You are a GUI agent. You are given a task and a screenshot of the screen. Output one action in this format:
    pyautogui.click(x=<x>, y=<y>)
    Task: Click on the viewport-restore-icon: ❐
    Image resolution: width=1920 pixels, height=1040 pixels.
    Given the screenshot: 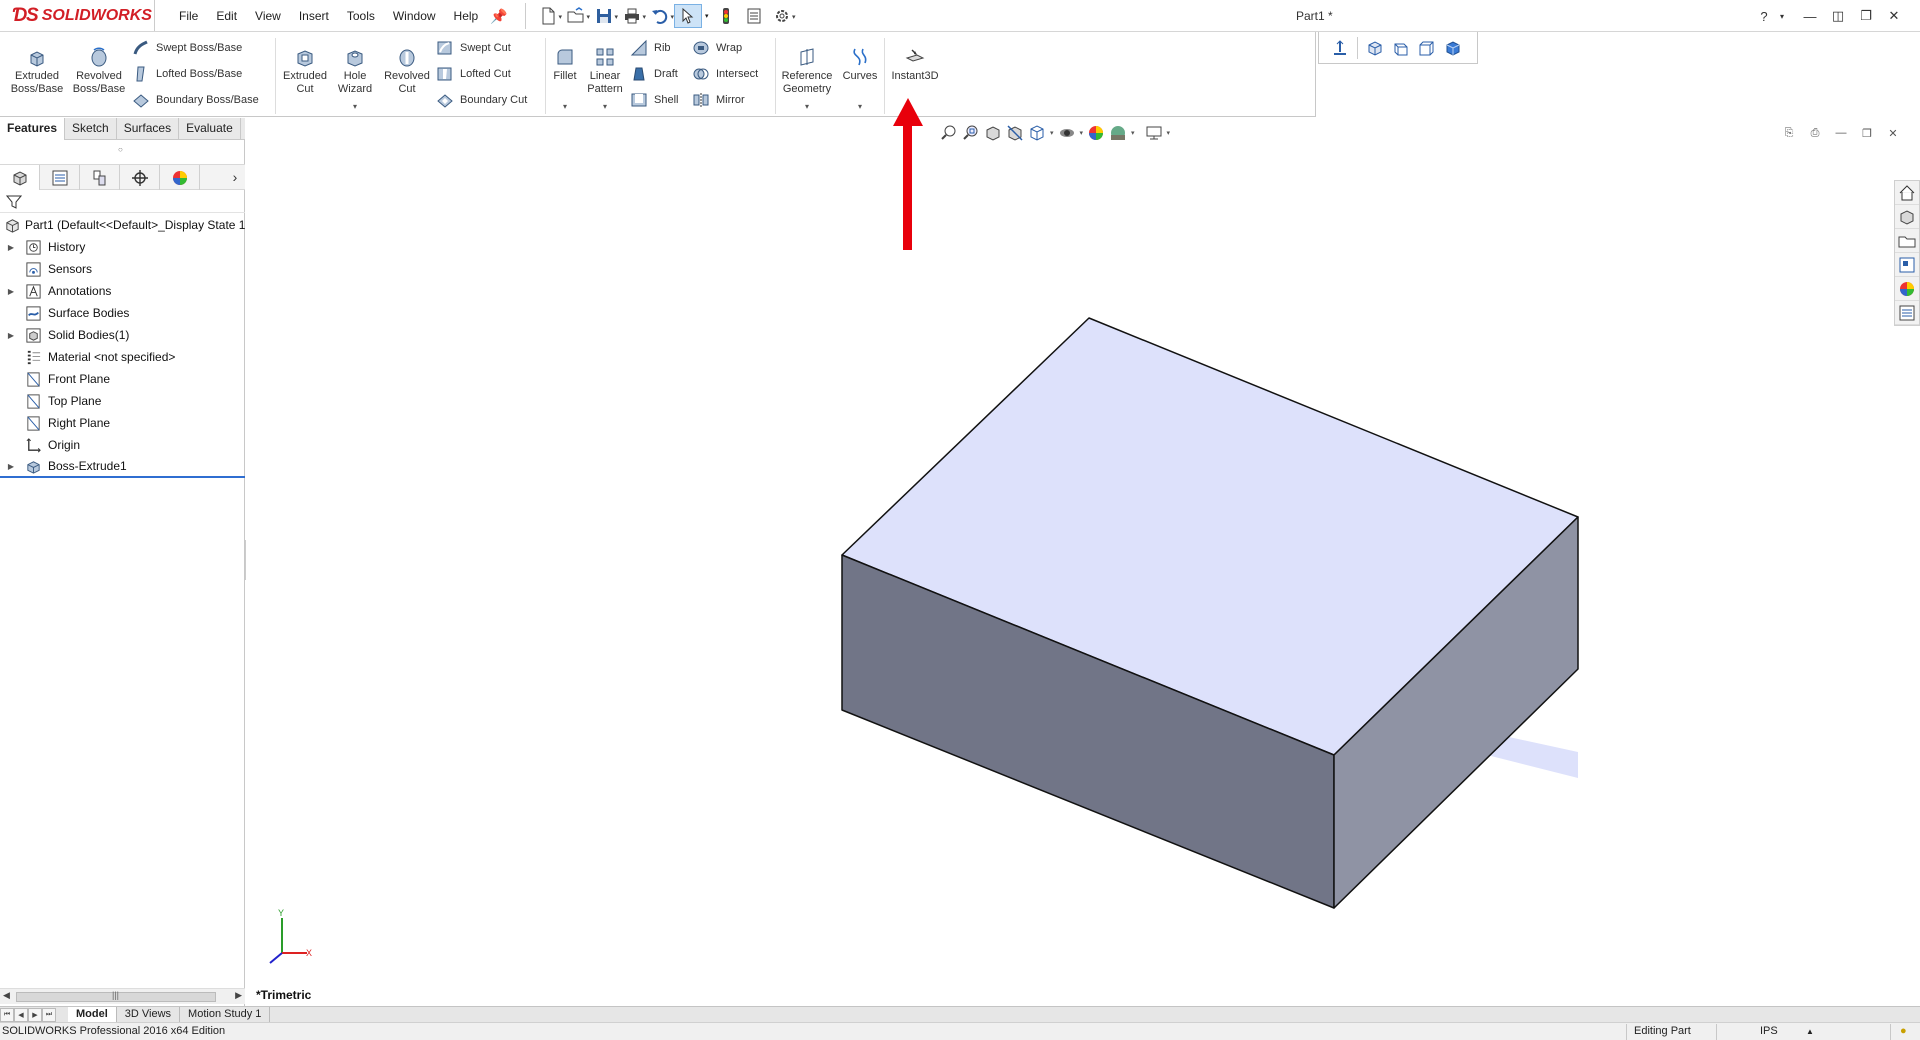 What is the action you would take?
    pyautogui.click(x=1867, y=133)
    